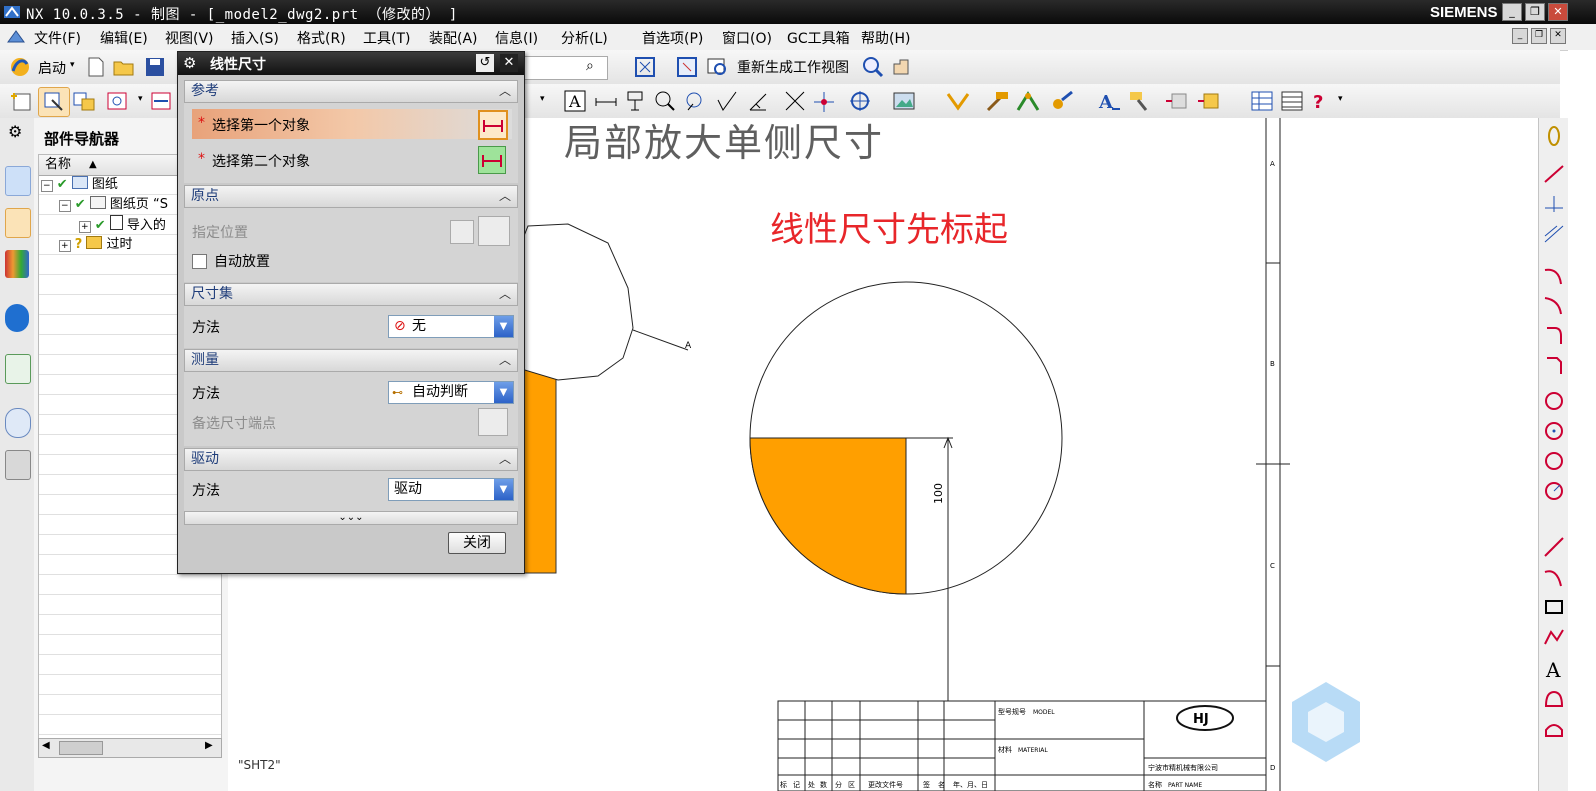 This screenshot has height=791, width=1596. Describe the element at coordinates (1554, 491) in the screenshot. I see `circle-tangent-icon` at that location.